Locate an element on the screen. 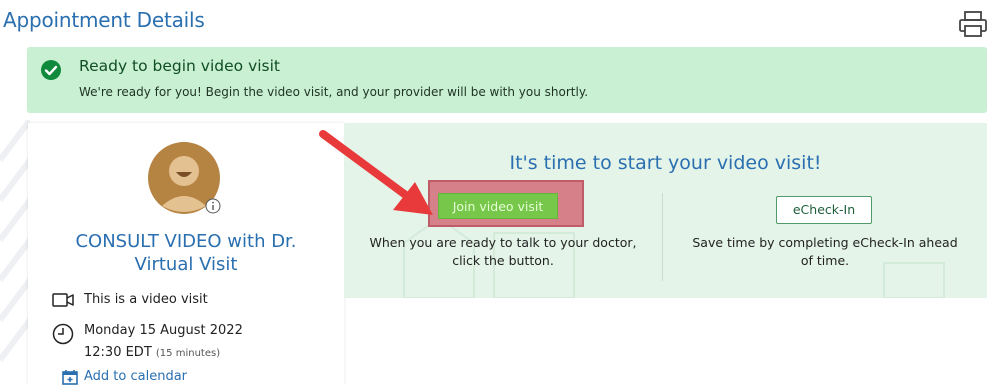  echeck-in-button: eCheck-In is located at coordinates (824, 210).